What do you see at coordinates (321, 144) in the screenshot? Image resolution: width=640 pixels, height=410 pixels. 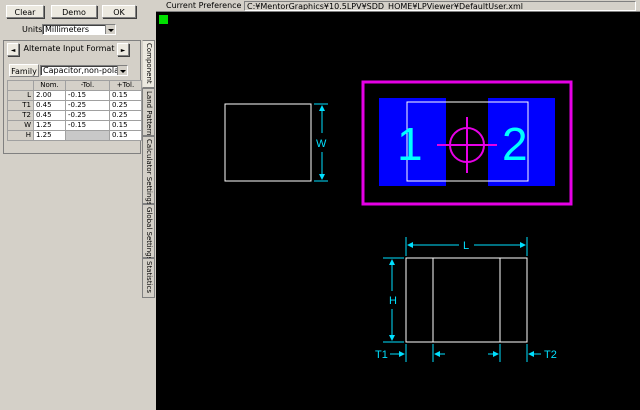 I see `dim-w-label: W` at bounding box center [321, 144].